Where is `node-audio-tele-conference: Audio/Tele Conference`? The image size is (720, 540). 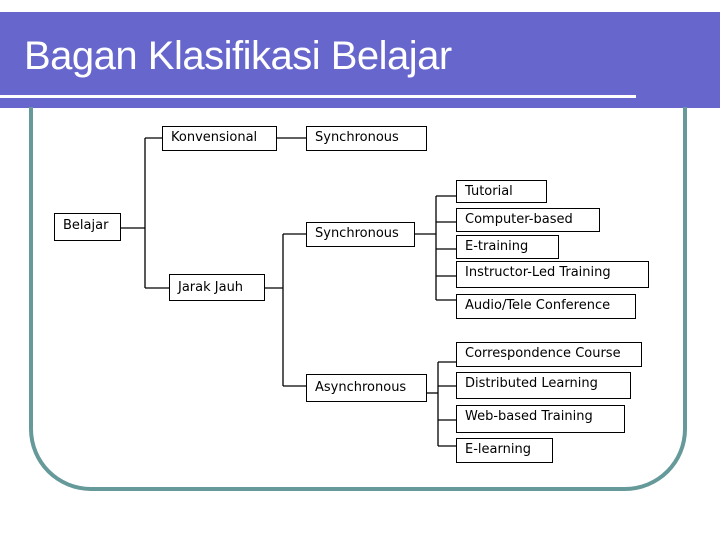 node-audio-tele-conference: Audio/Tele Conference is located at coordinates (546, 306).